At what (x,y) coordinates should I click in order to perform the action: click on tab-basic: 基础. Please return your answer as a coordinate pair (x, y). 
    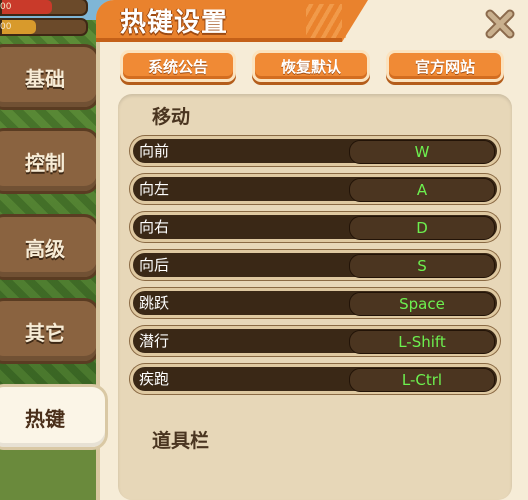
    Looking at the image, I should click on (50, 77).